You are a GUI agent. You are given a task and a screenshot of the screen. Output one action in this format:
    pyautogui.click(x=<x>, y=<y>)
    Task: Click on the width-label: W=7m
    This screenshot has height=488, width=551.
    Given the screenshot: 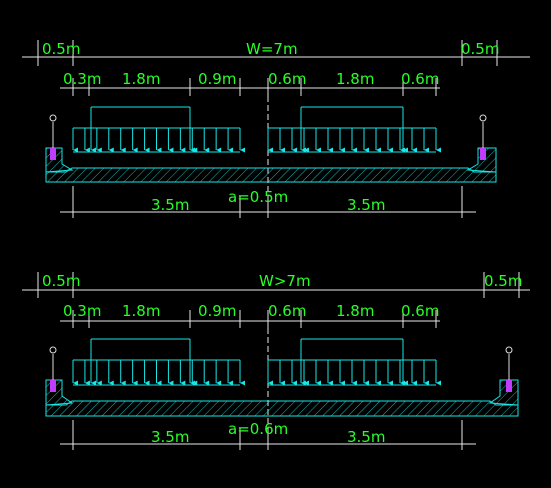 What is the action you would take?
    pyautogui.click(x=272, y=49)
    